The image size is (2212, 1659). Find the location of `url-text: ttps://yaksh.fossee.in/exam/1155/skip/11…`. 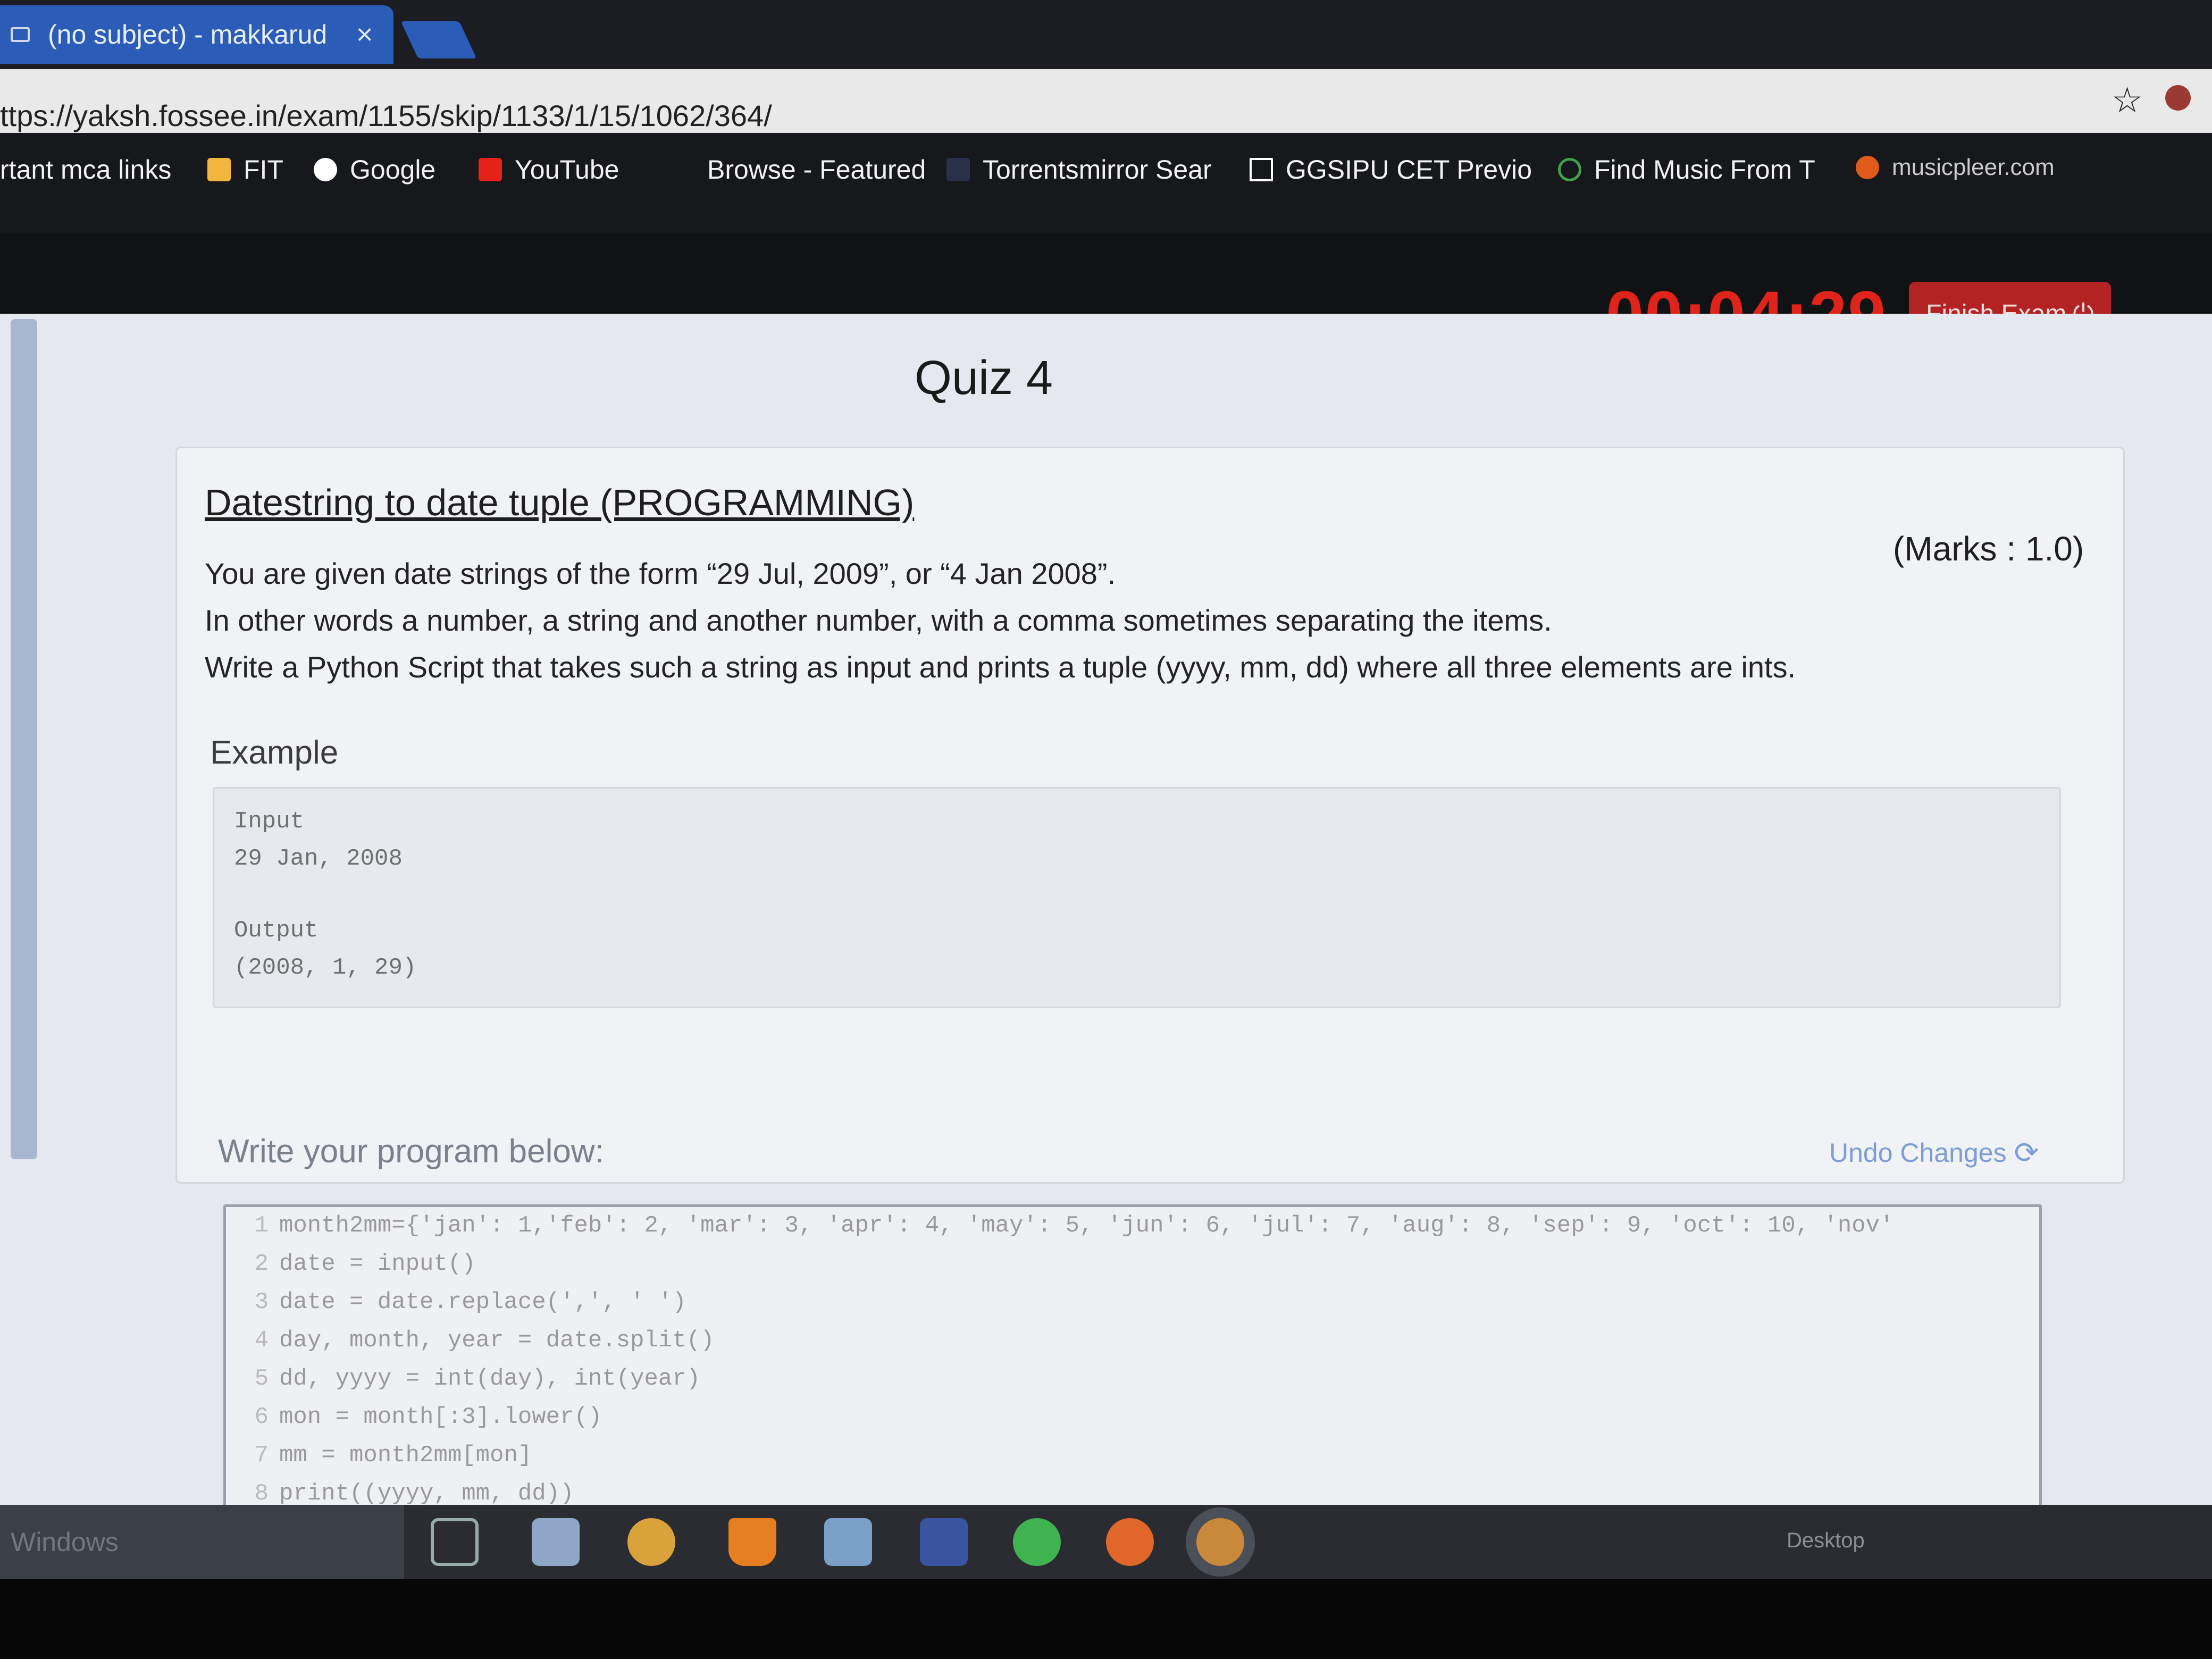

url-text: ttps://yaksh.fossee.in/exam/1155/skip/11… is located at coordinates (386, 115).